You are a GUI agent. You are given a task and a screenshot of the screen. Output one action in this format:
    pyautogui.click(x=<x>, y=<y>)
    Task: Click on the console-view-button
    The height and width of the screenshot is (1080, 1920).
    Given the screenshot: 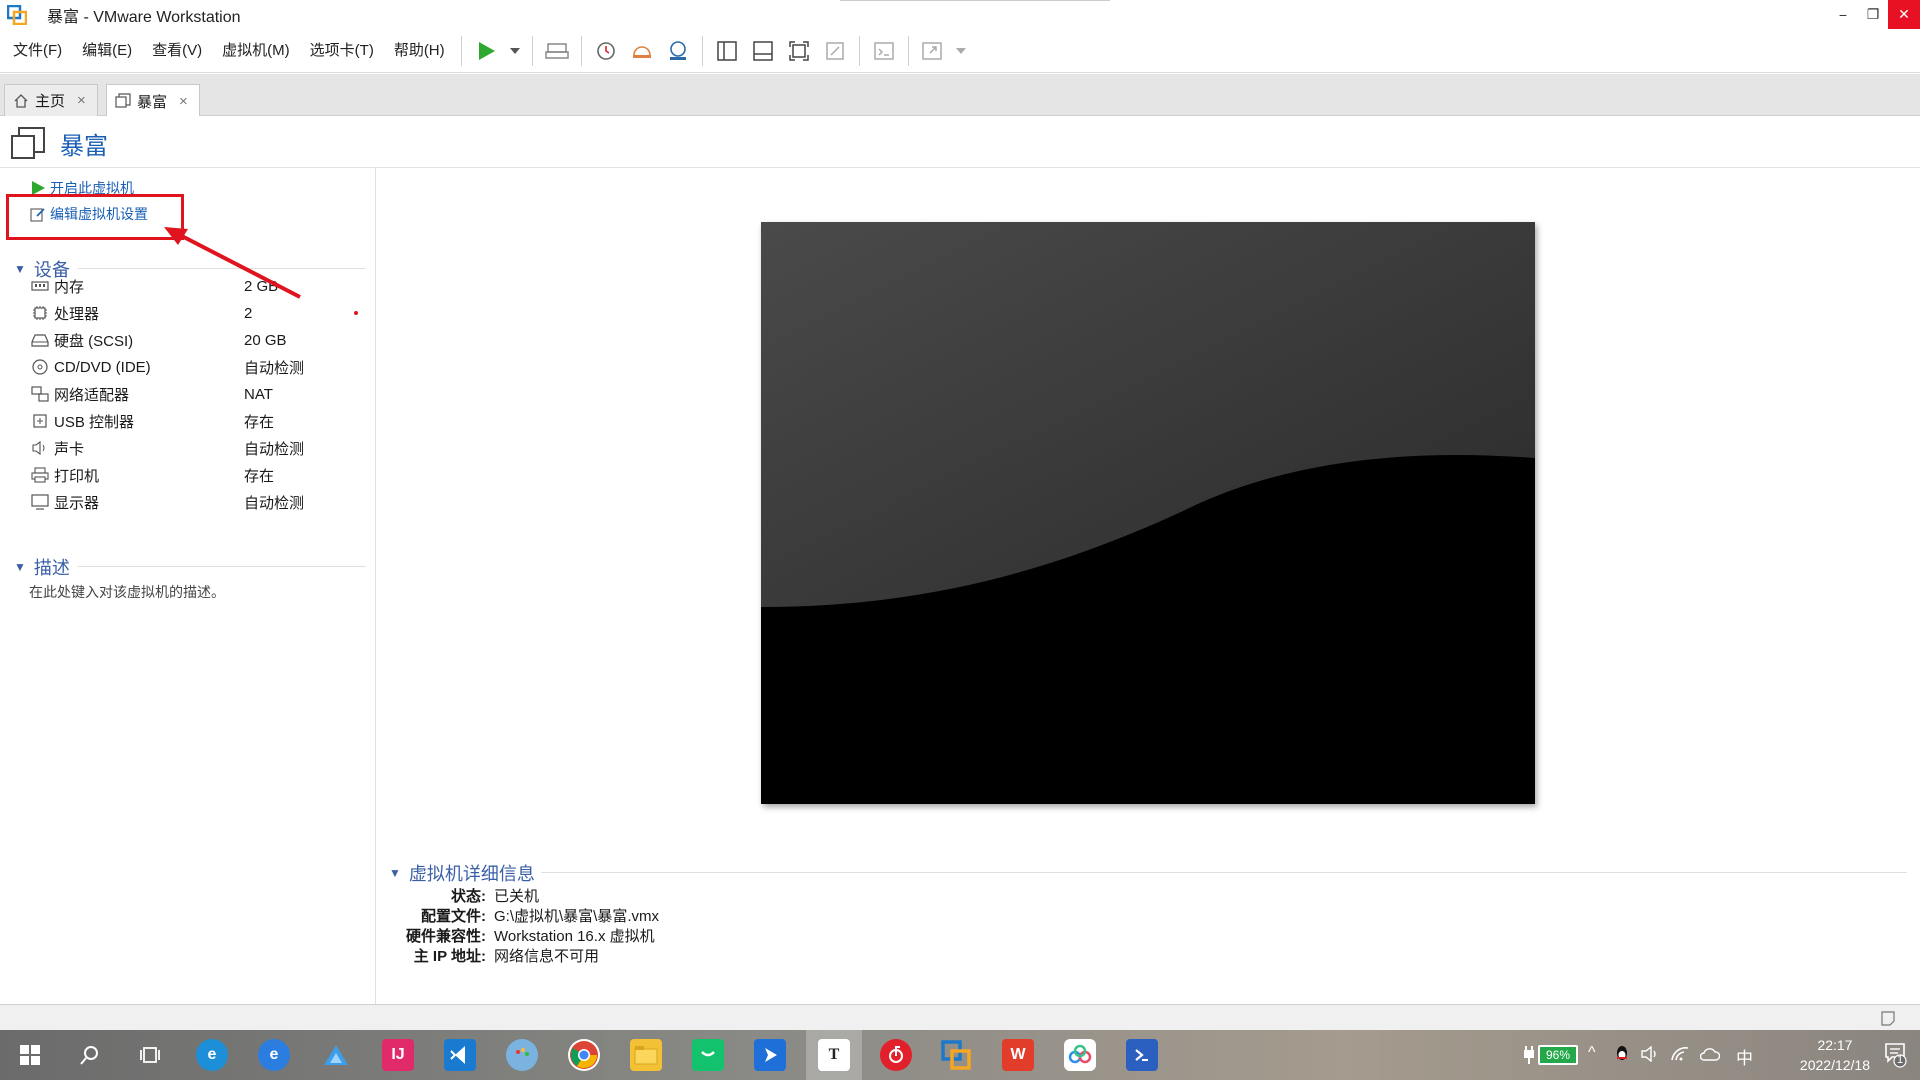 What is the action you would take?
    pyautogui.click(x=884, y=51)
    